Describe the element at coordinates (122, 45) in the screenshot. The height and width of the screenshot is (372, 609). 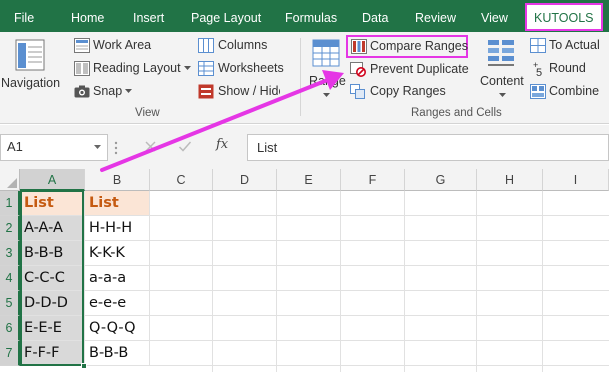
I see `work-area-label: Work Area` at that location.